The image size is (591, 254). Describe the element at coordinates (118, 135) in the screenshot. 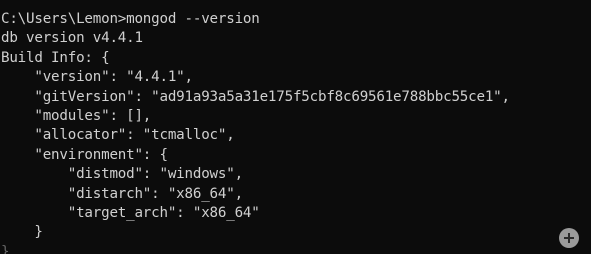

I see `terminal-line-allocator: "allocator": "tcmalloc",` at that location.